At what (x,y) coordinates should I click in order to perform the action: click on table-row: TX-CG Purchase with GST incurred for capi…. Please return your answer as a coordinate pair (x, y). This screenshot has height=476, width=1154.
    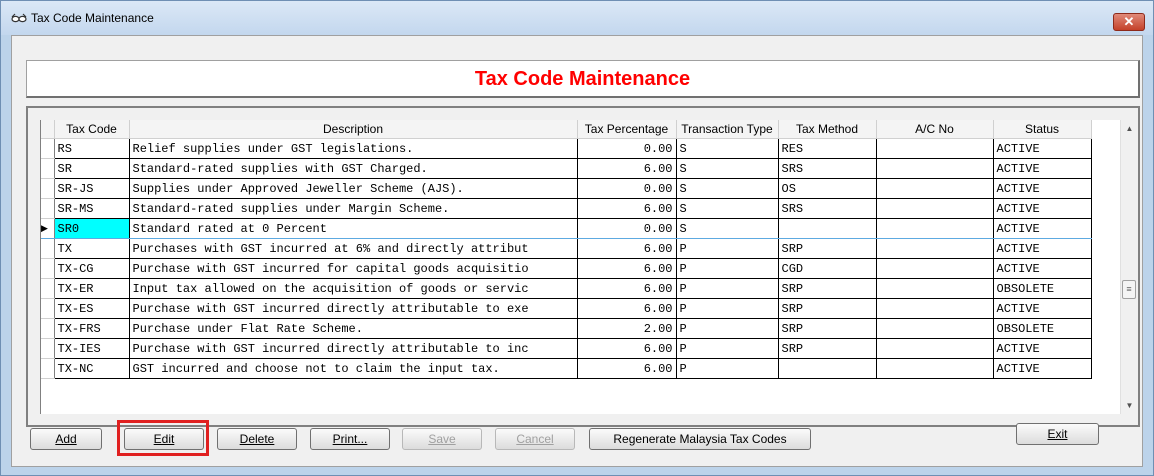
    Looking at the image, I should click on (566, 268).